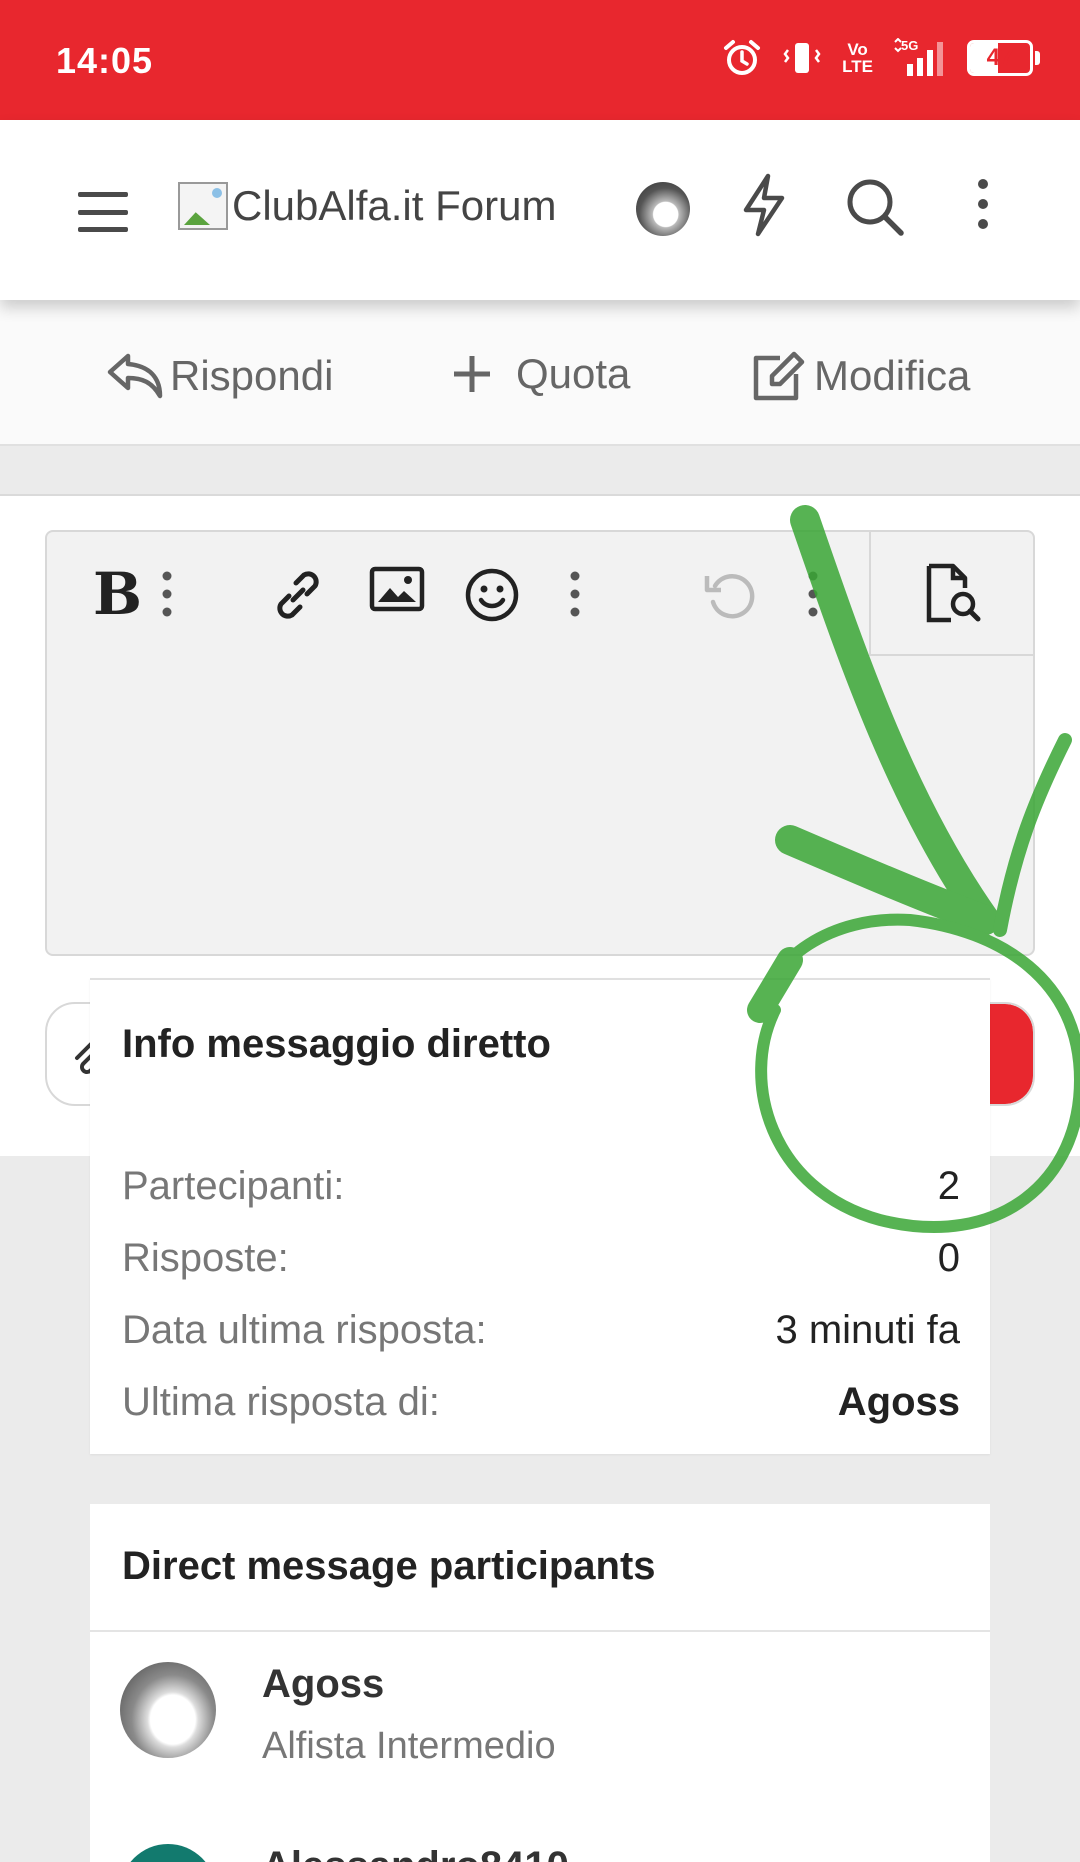 This screenshot has height=1862, width=1080. I want to click on more-vertical-icon, so click(983, 208).